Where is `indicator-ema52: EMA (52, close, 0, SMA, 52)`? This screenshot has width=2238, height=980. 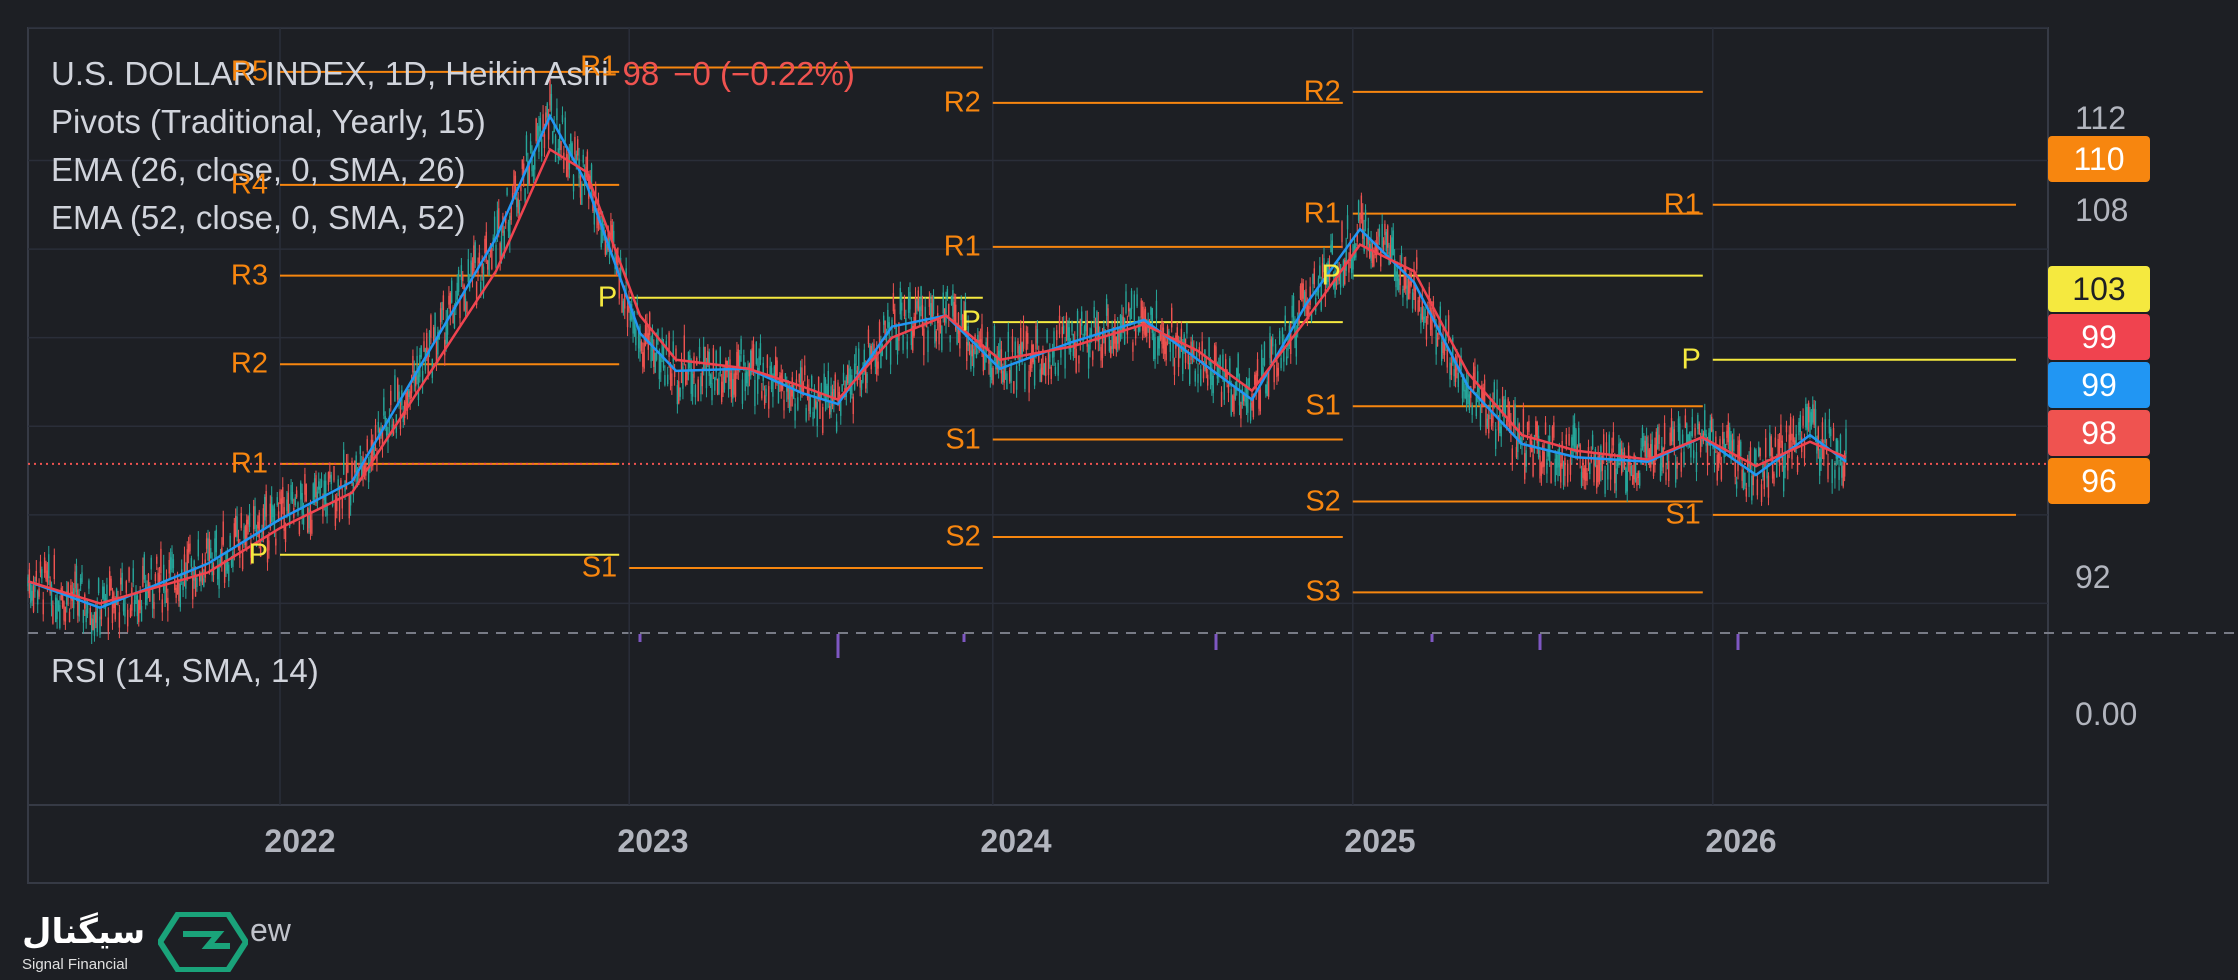 indicator-ema52: EMA (52, close, 0, SMA, 52) is located at coordinates (453, 218).